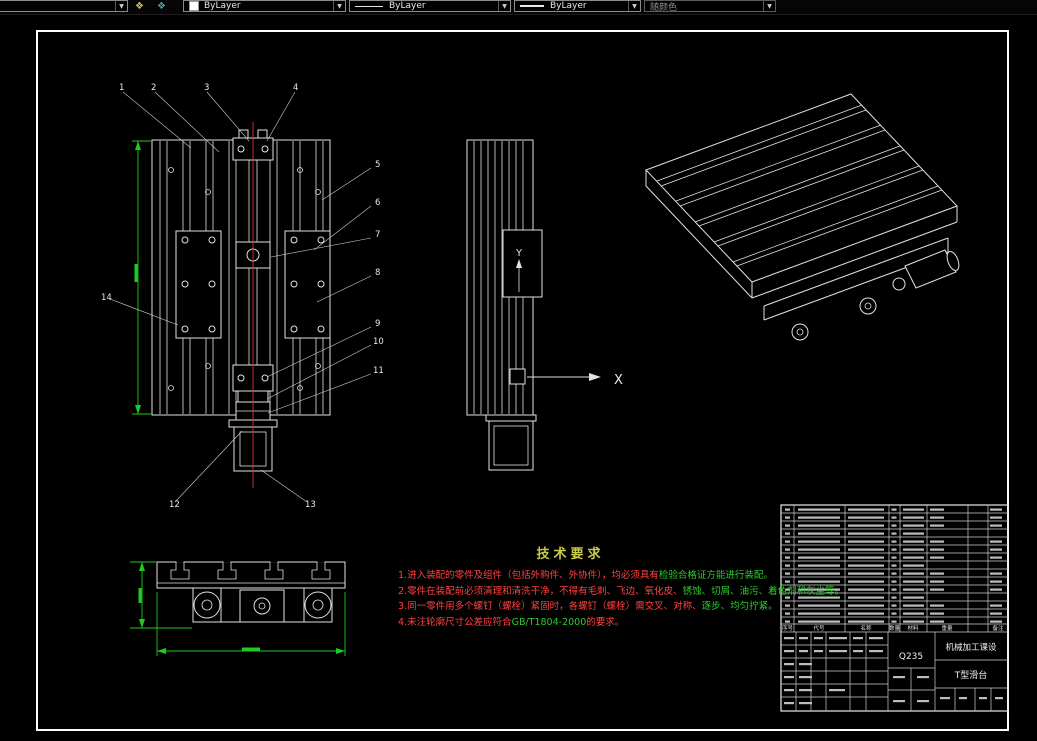  What do you see at coordinates (511, 445) in the screenshot?
I see `motor-body-side` at bounding box center [511, 445].